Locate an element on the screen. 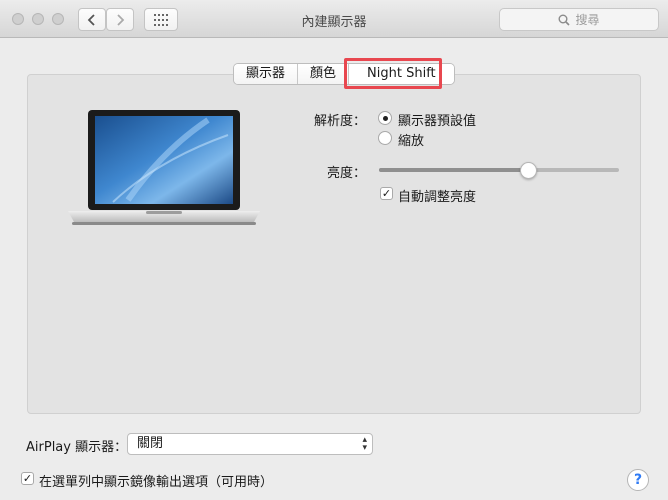 This screenshot has width=668, height=500. airplay-label: AirPlay 顯示器： is located at coordinates (77, 447).